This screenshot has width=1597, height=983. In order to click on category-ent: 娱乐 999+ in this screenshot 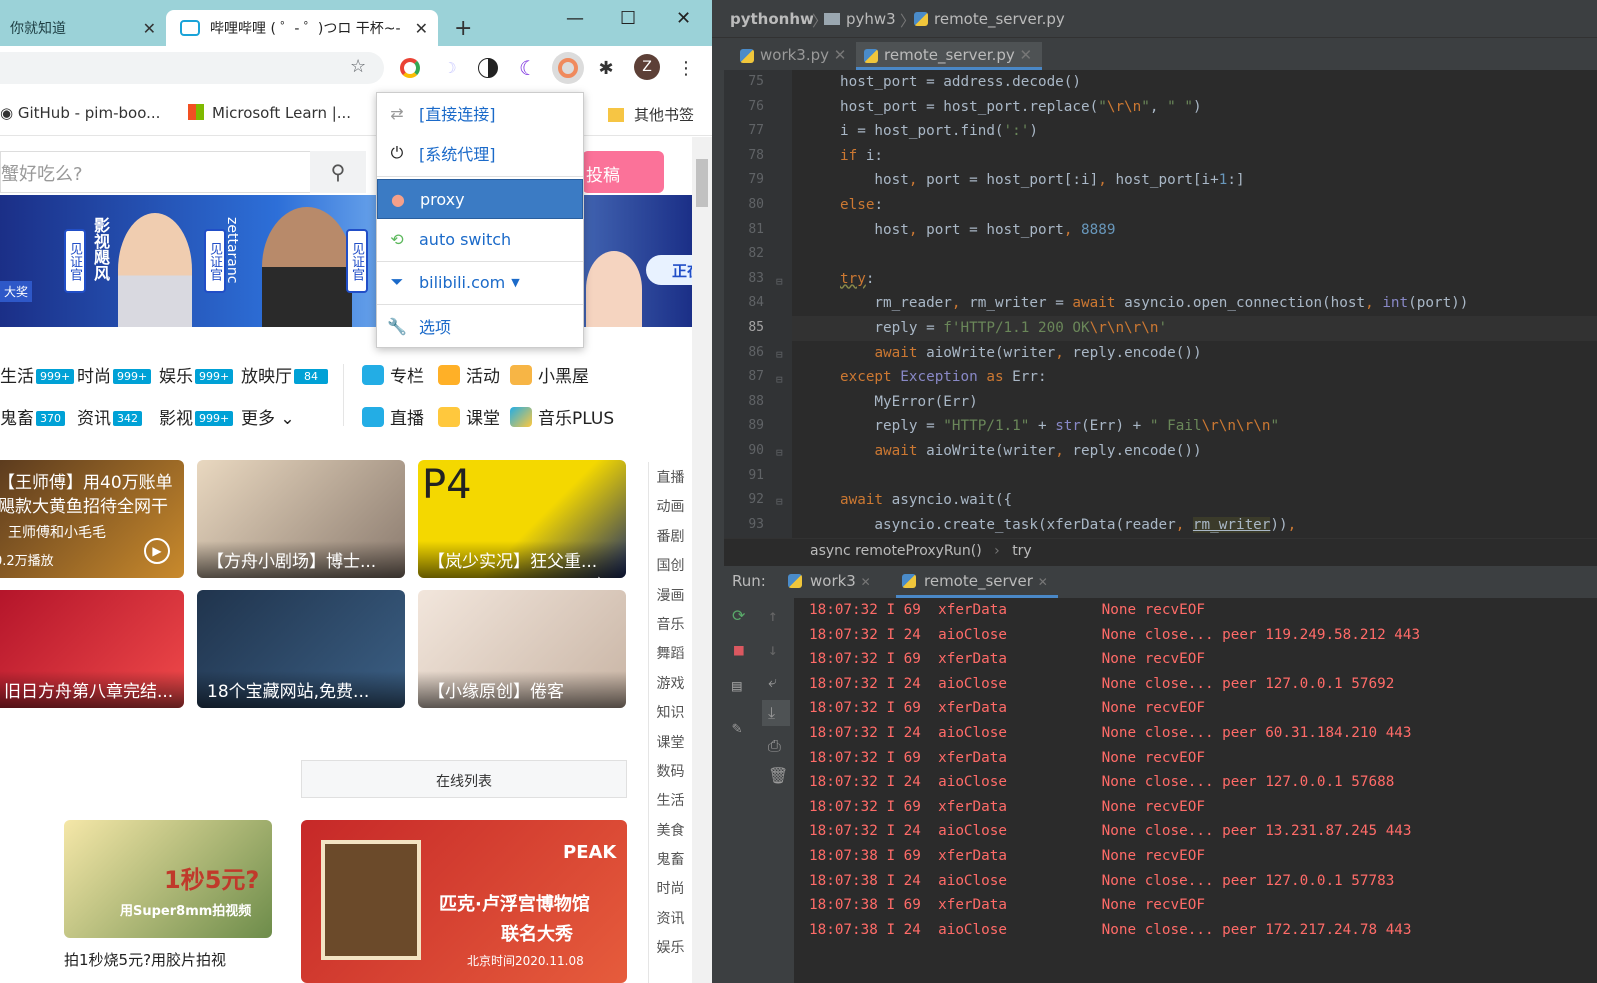, I will do `click(196, 374)`.